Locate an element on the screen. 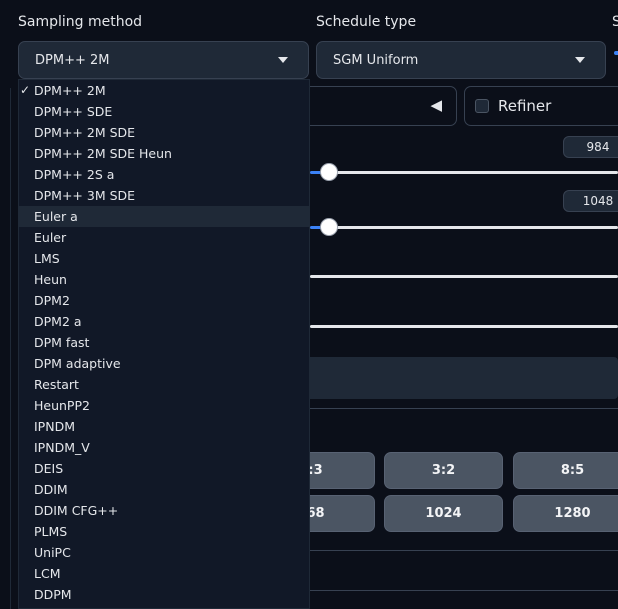 Image resolution: width=618 pixels, height=609 pixels. aspect-ratio-button-2: 3:2 is located at coordinates (443, 470).